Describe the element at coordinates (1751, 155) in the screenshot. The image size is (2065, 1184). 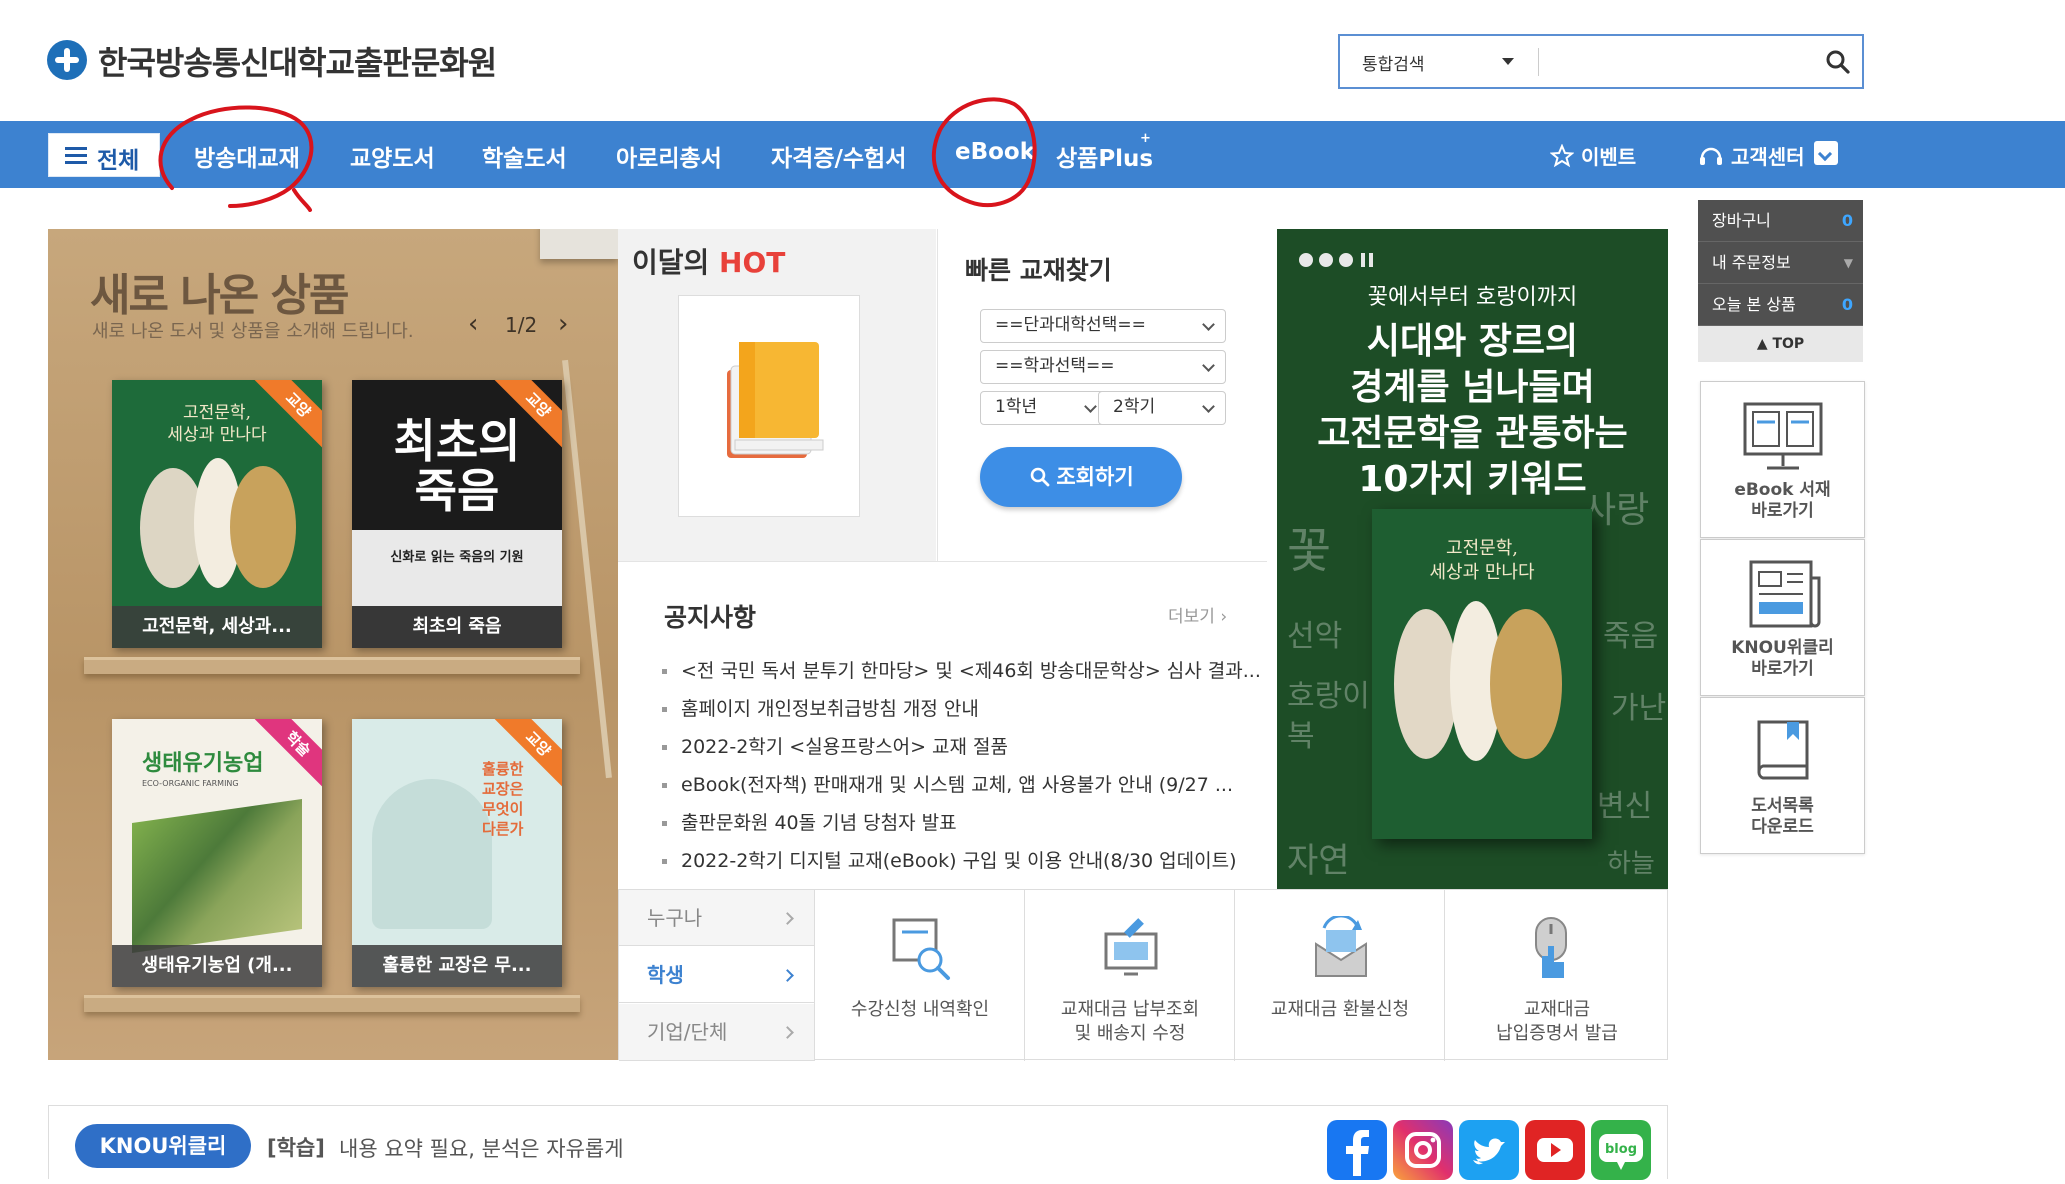
I see `nav-customer-center: 고객센터` at that location.